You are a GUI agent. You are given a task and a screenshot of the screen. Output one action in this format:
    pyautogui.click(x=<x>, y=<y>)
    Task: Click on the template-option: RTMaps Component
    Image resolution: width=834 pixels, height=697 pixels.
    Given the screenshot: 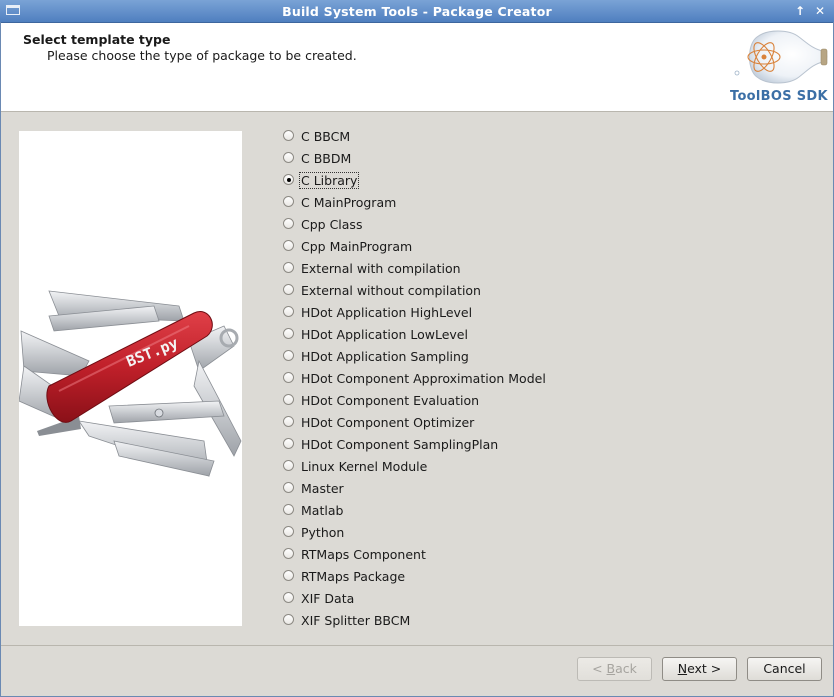 What is the action you would take?
    pyautogui.click(x=432, y=554)
    